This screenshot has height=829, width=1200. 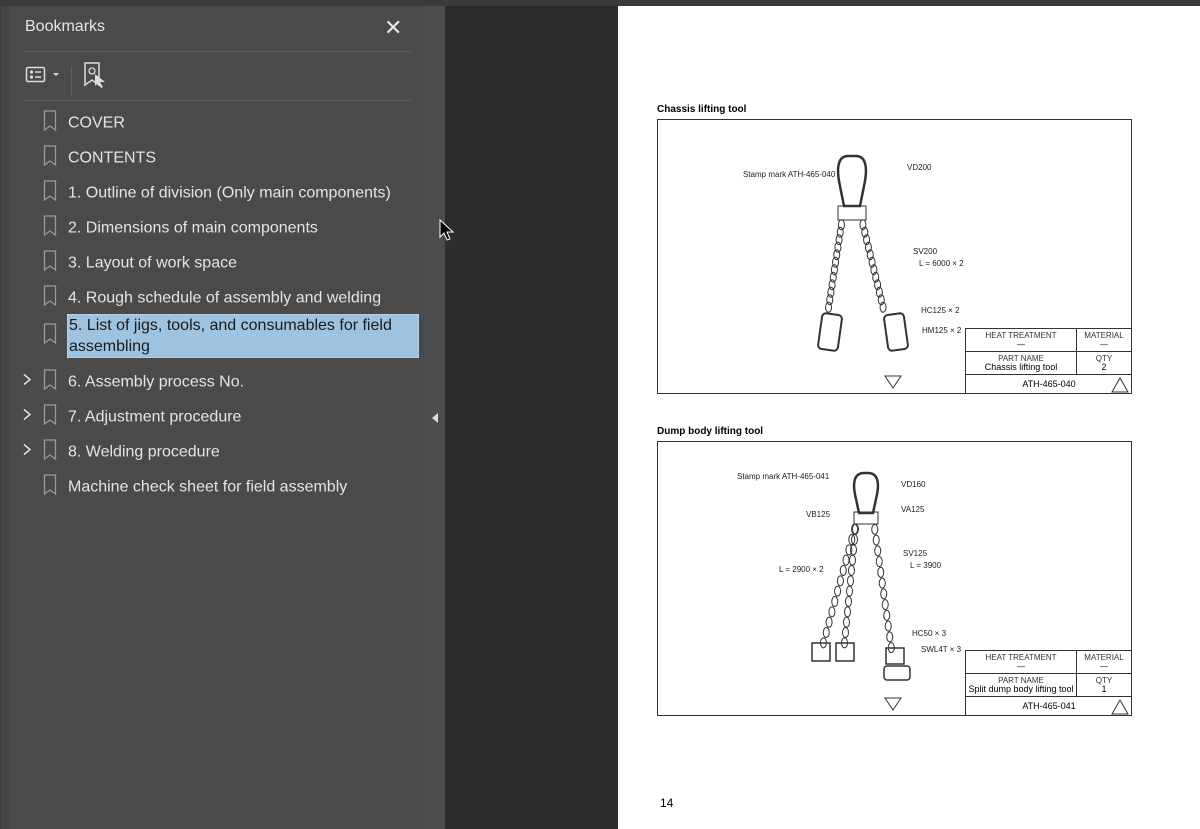 What do you see at coordinates (96, 77) in the screenshot?
I see `bookmark-find-current-icon` at bounding box center [96, 77].